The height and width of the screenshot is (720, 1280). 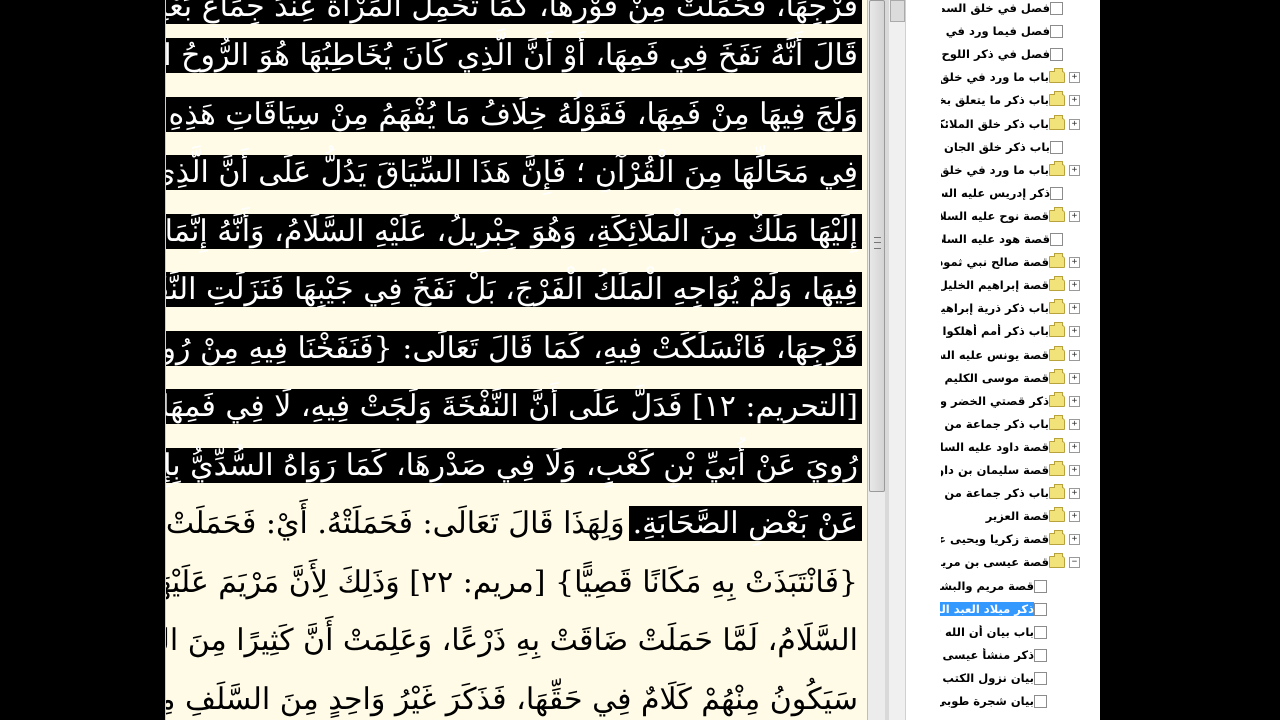 I want to click on toc-item: + قصة داود عليه السلام, so click(x=1013, y=447).